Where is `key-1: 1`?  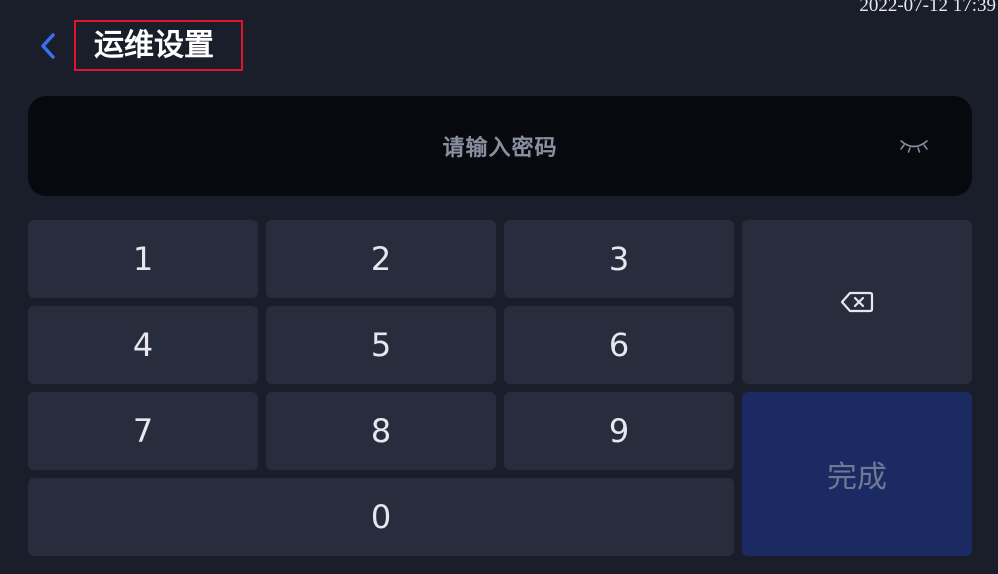
key-1: 1 is located at coordinates (143, 259).